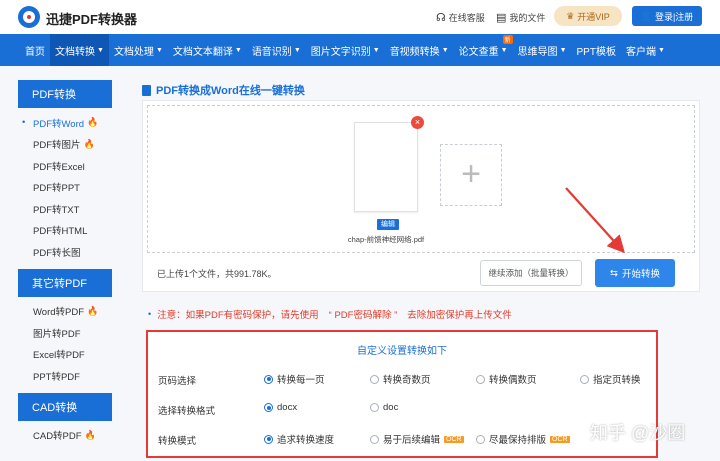 The image size is (720, 461). I want to click on settings-row: 选择转换格式 docx doc, so click(402, 409).